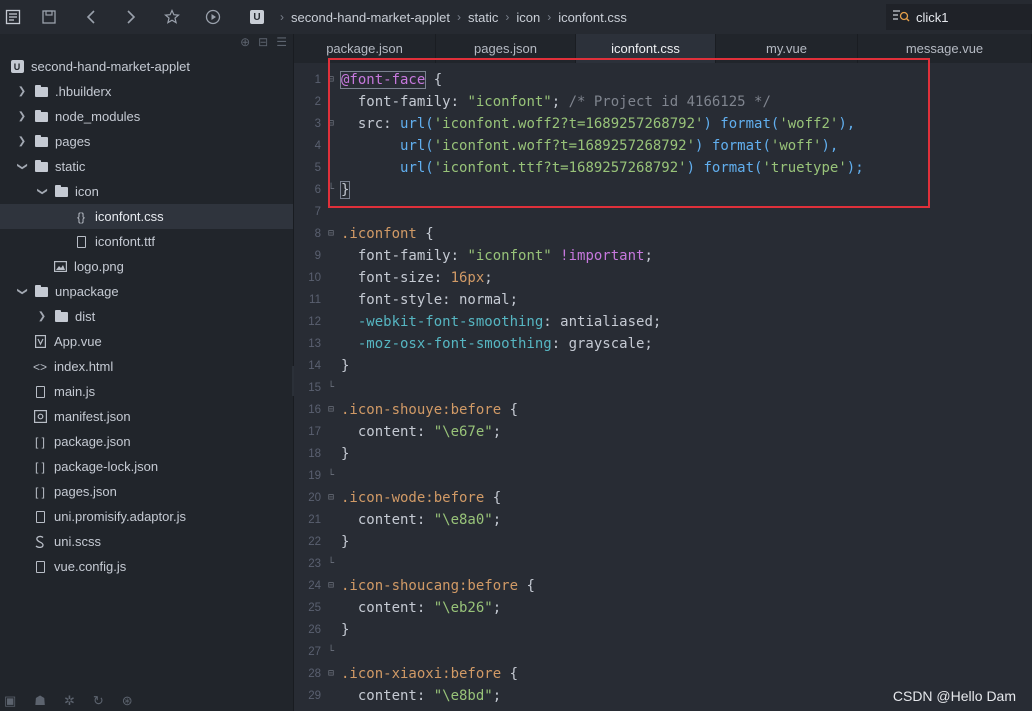  I want to click on line-number: 27, so click(314, 652).